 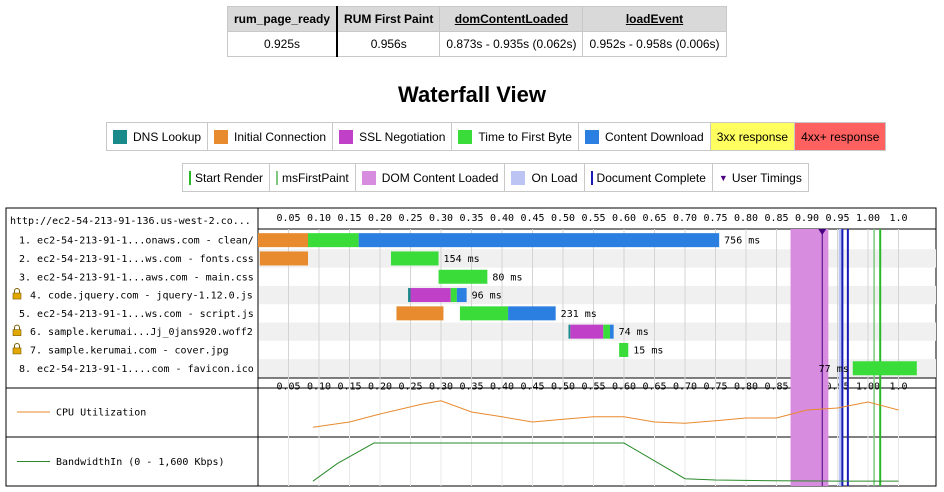 What do you see at coordinates (380, 218) in the screenshot?
I see `tick-label-top: 0.20` at bounding box center [380, 218].